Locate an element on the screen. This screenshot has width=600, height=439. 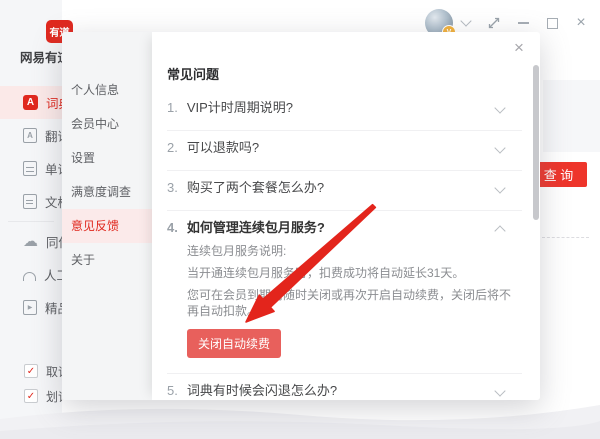
word-capture-options: ✓ 取词 ✓ 划词 is located at coordinates (43, 388).